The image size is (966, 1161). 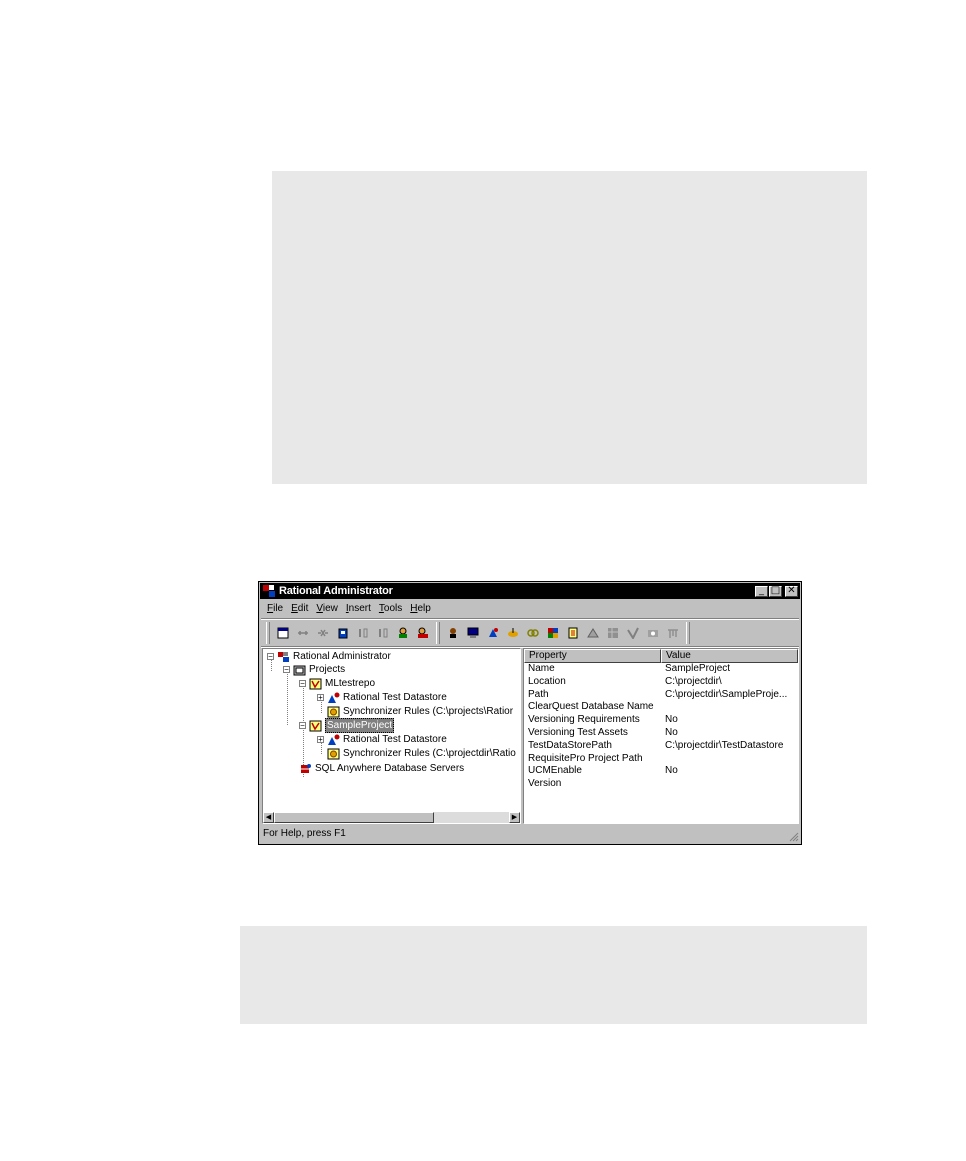 What do you see at coordinates (327, 609) in the screenshot?
I see `menu-view: View` at bounding box center [327, 609].